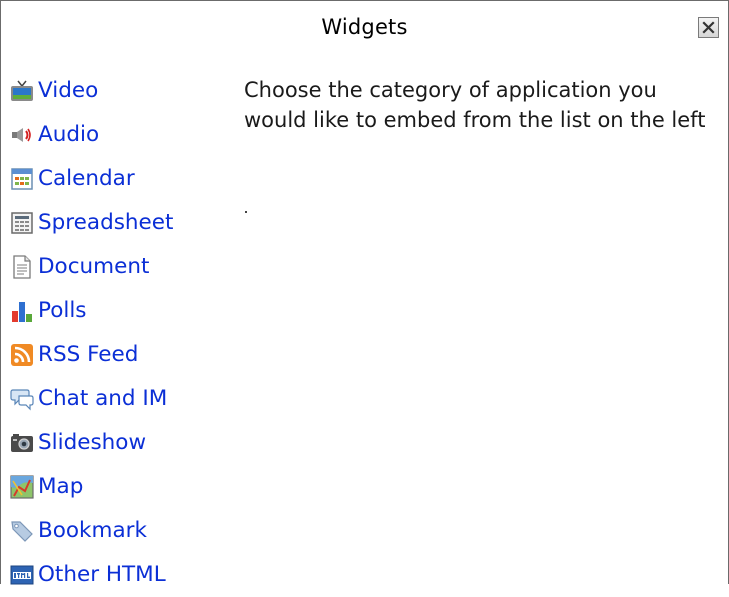 This screenshot has width=729, height=597. Describe the element at coordinates (22, 135) in the screenshot. I see `speaker-icon` at that location.